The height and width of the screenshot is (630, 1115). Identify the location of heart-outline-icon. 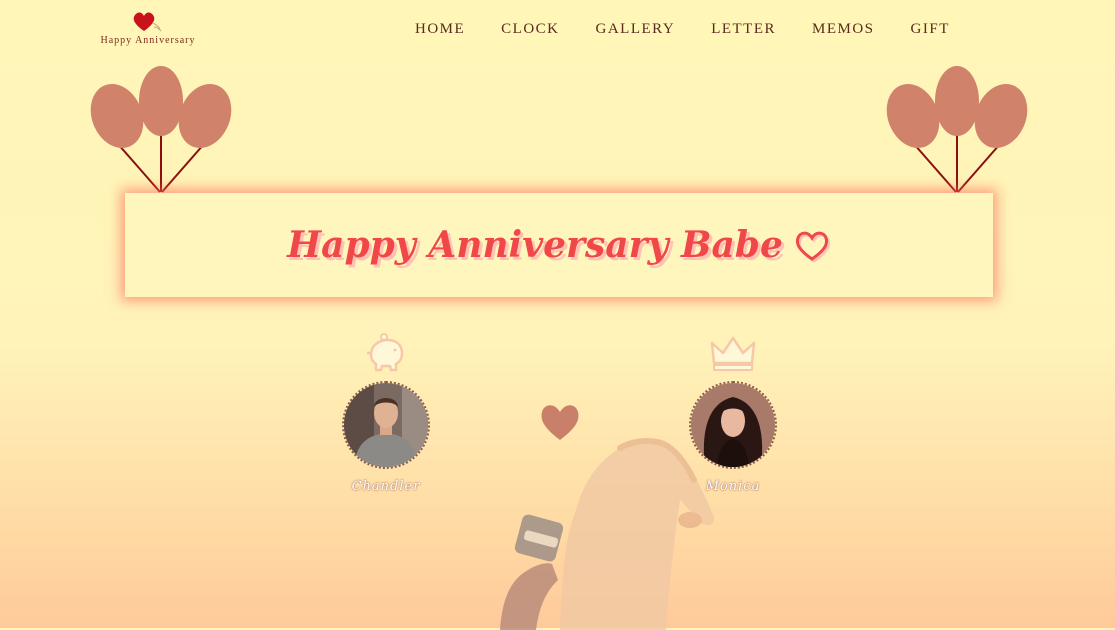
(812, 246).